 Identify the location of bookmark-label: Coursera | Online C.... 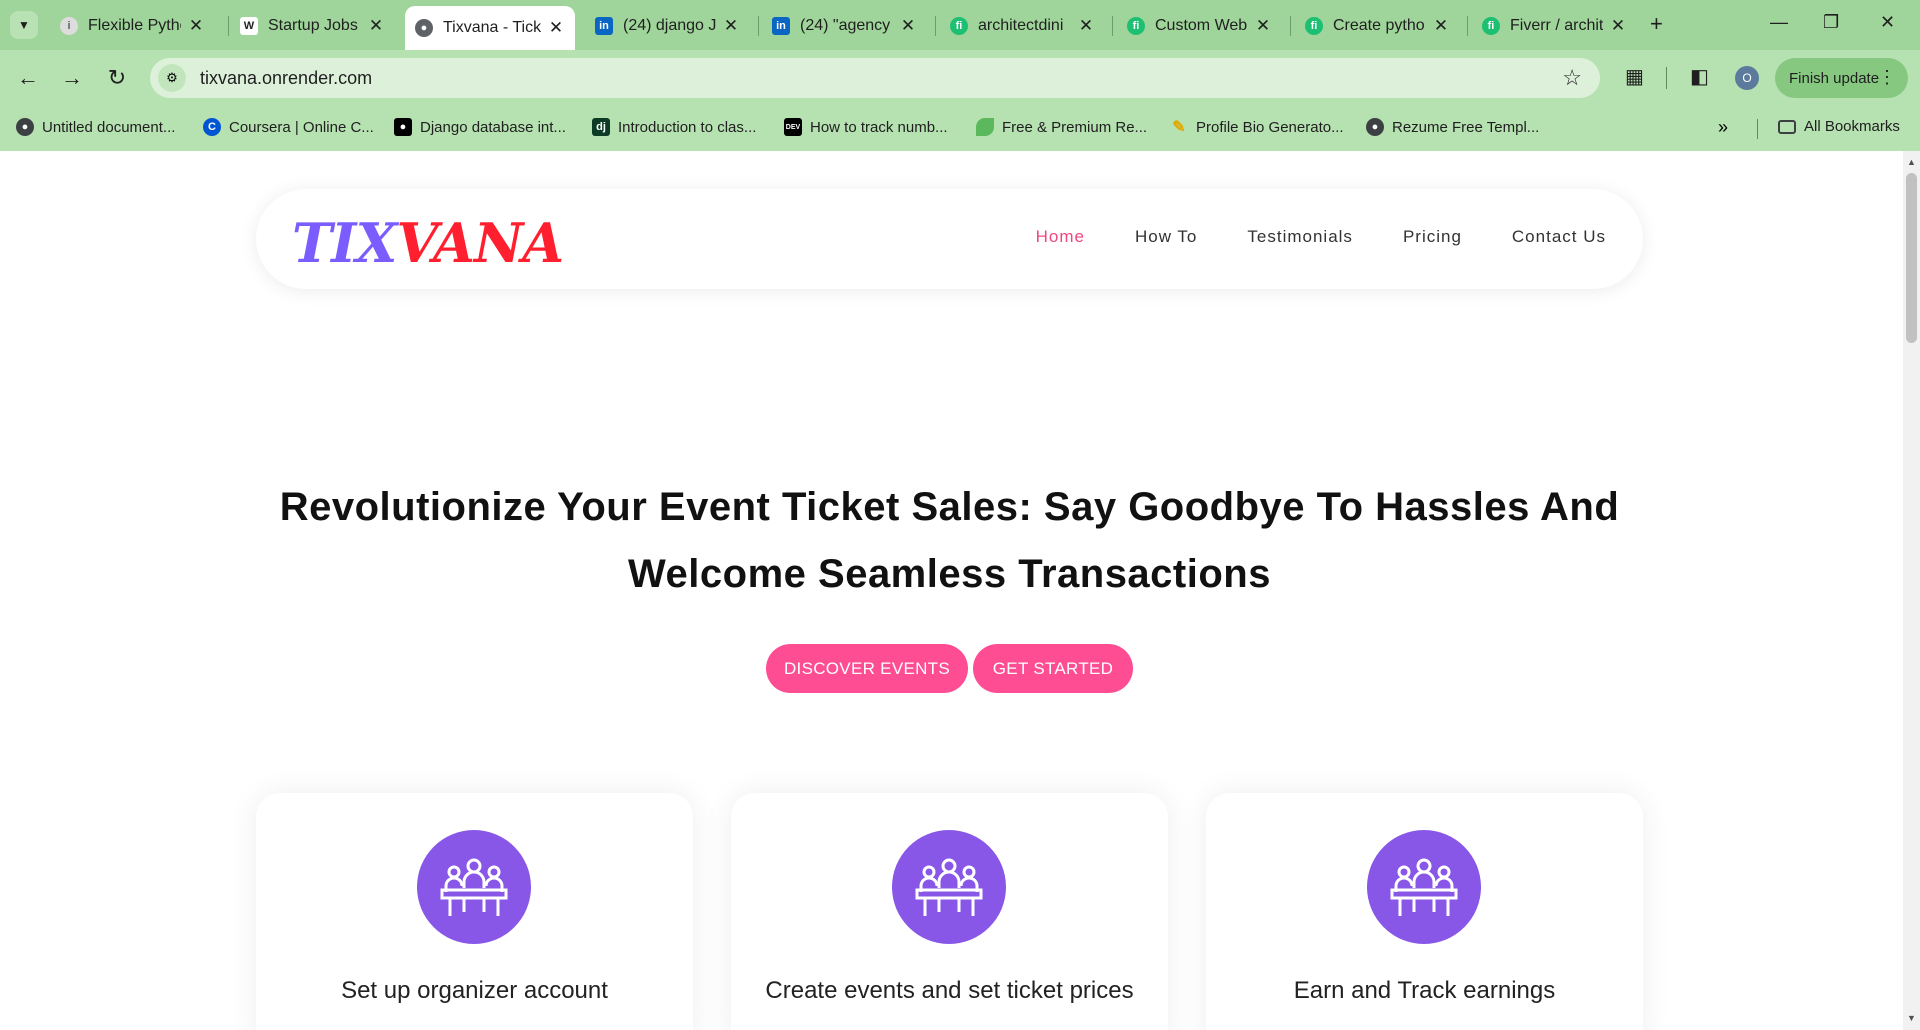
(301, 127).